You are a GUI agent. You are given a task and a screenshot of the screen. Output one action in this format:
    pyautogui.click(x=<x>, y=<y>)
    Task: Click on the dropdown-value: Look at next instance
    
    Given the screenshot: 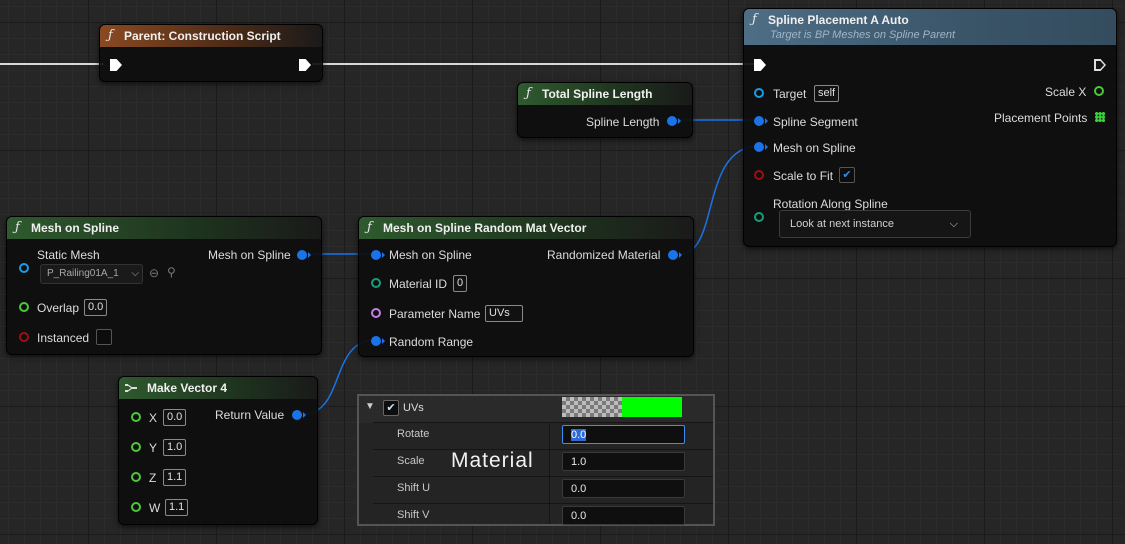 What is the action you would take?
    pyautogui.click(x=842, y=224)
    